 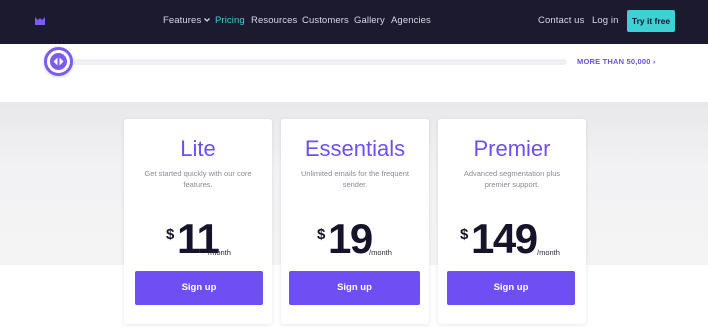 I want to click on plan-price-premier: $ 149 /month, so click(x=515, y=242).